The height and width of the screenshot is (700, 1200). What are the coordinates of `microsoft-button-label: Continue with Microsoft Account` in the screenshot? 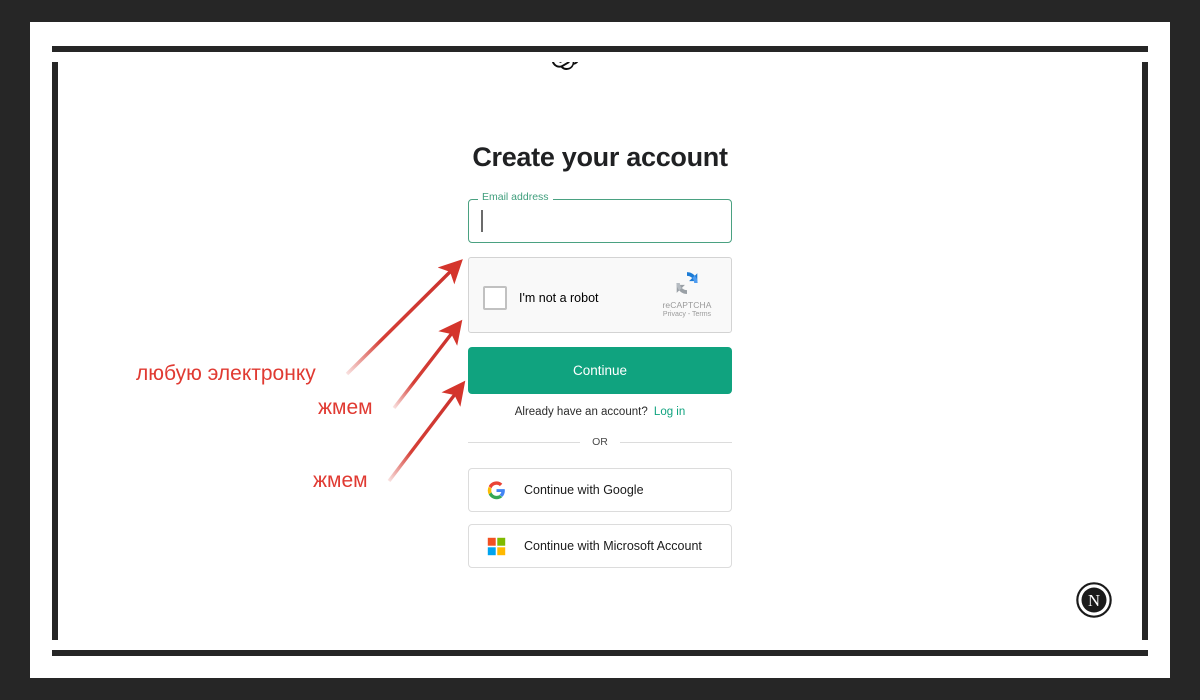 It's located at (613, 546).